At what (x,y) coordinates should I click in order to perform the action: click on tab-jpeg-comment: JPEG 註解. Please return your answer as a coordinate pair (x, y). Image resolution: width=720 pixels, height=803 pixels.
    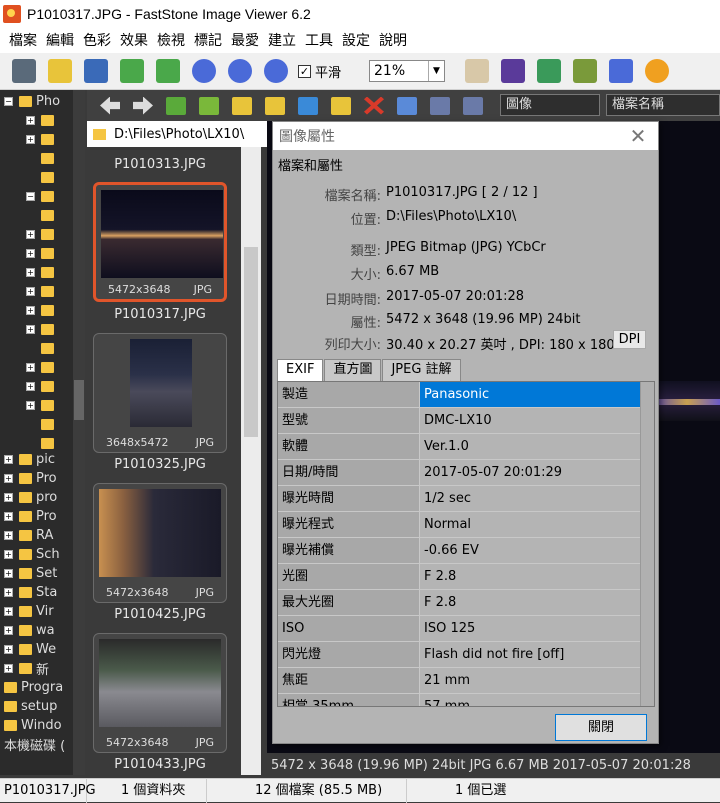
    Looking at the image, I should click on (421, 370).